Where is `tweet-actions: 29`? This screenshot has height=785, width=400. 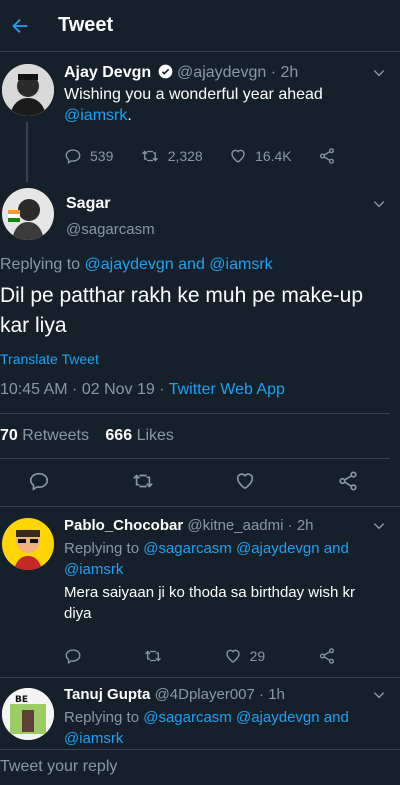
tweet-actions: 29 is located at coordinates (204, 656).